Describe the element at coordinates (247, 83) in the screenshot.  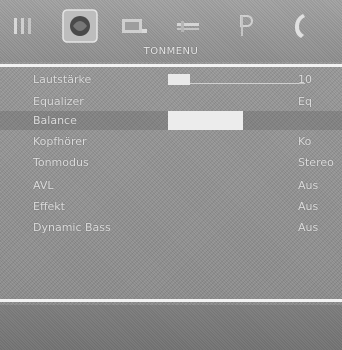
I see `volume-slider-track` at that location.